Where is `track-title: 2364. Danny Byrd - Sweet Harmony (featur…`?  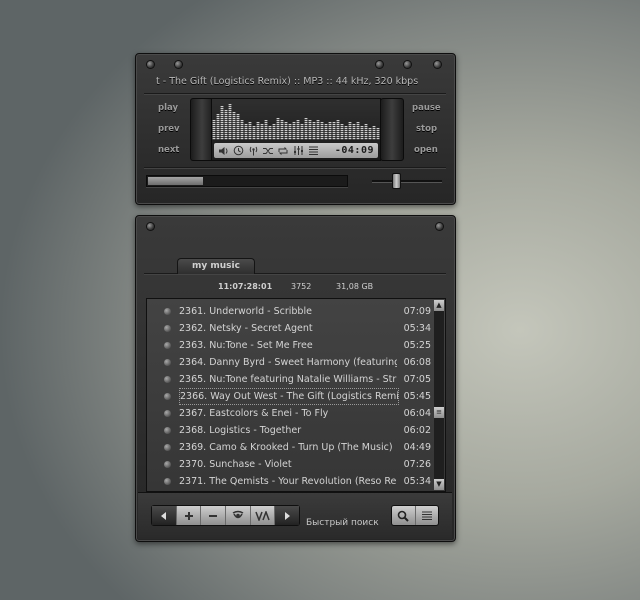 track-title: 2364. Danny Byrd - Sweet Harmony (featur… is located at coordinates (288, 362).